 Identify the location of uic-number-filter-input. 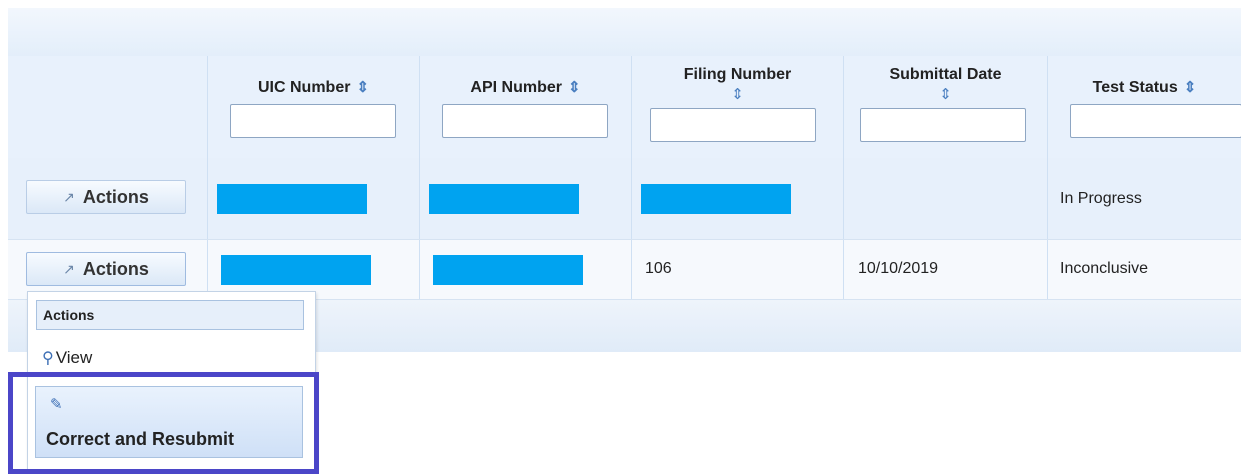
(313, 121).